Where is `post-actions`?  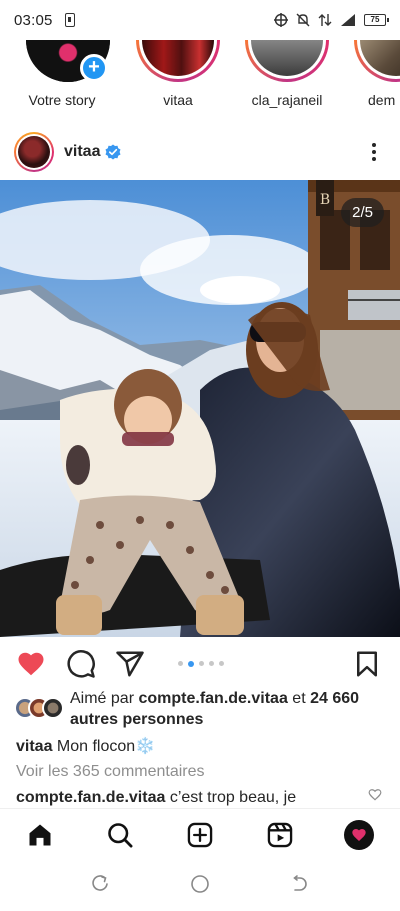 post-actions is located at coordinates (200, 664).